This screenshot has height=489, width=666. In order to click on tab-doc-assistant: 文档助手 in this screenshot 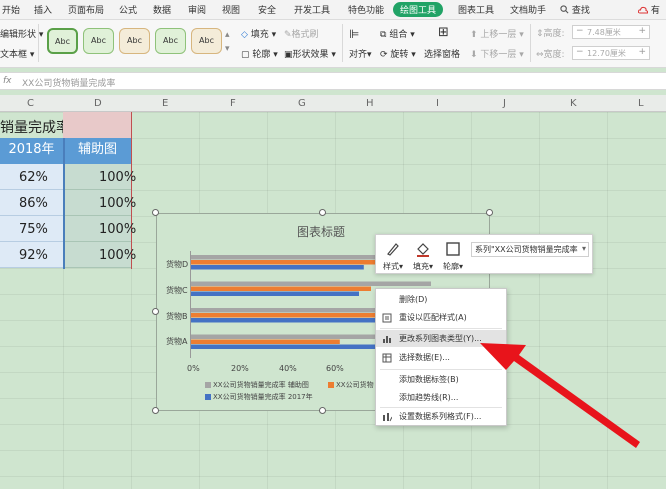, I will do `click(528, 9)`.